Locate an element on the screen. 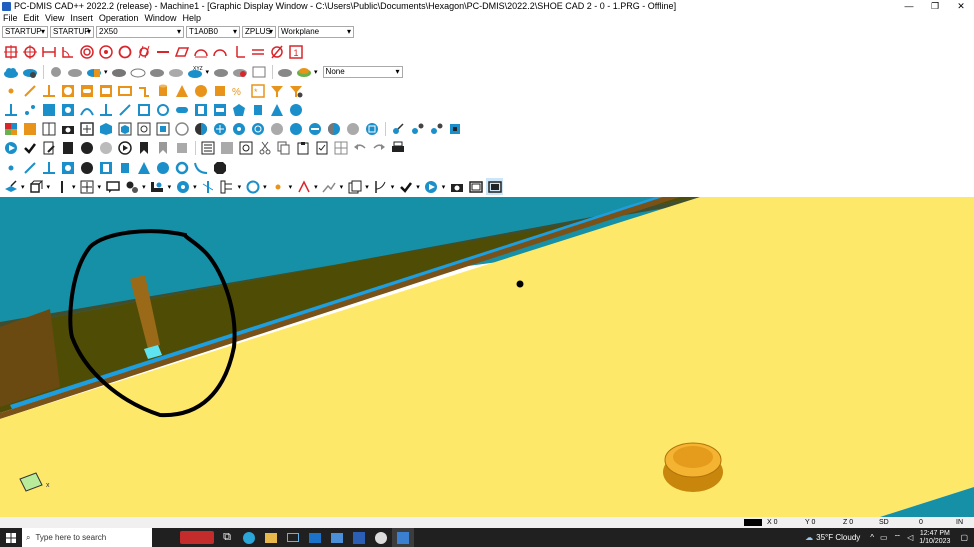  clip-plane-icon is located at coordinates (314, 128).